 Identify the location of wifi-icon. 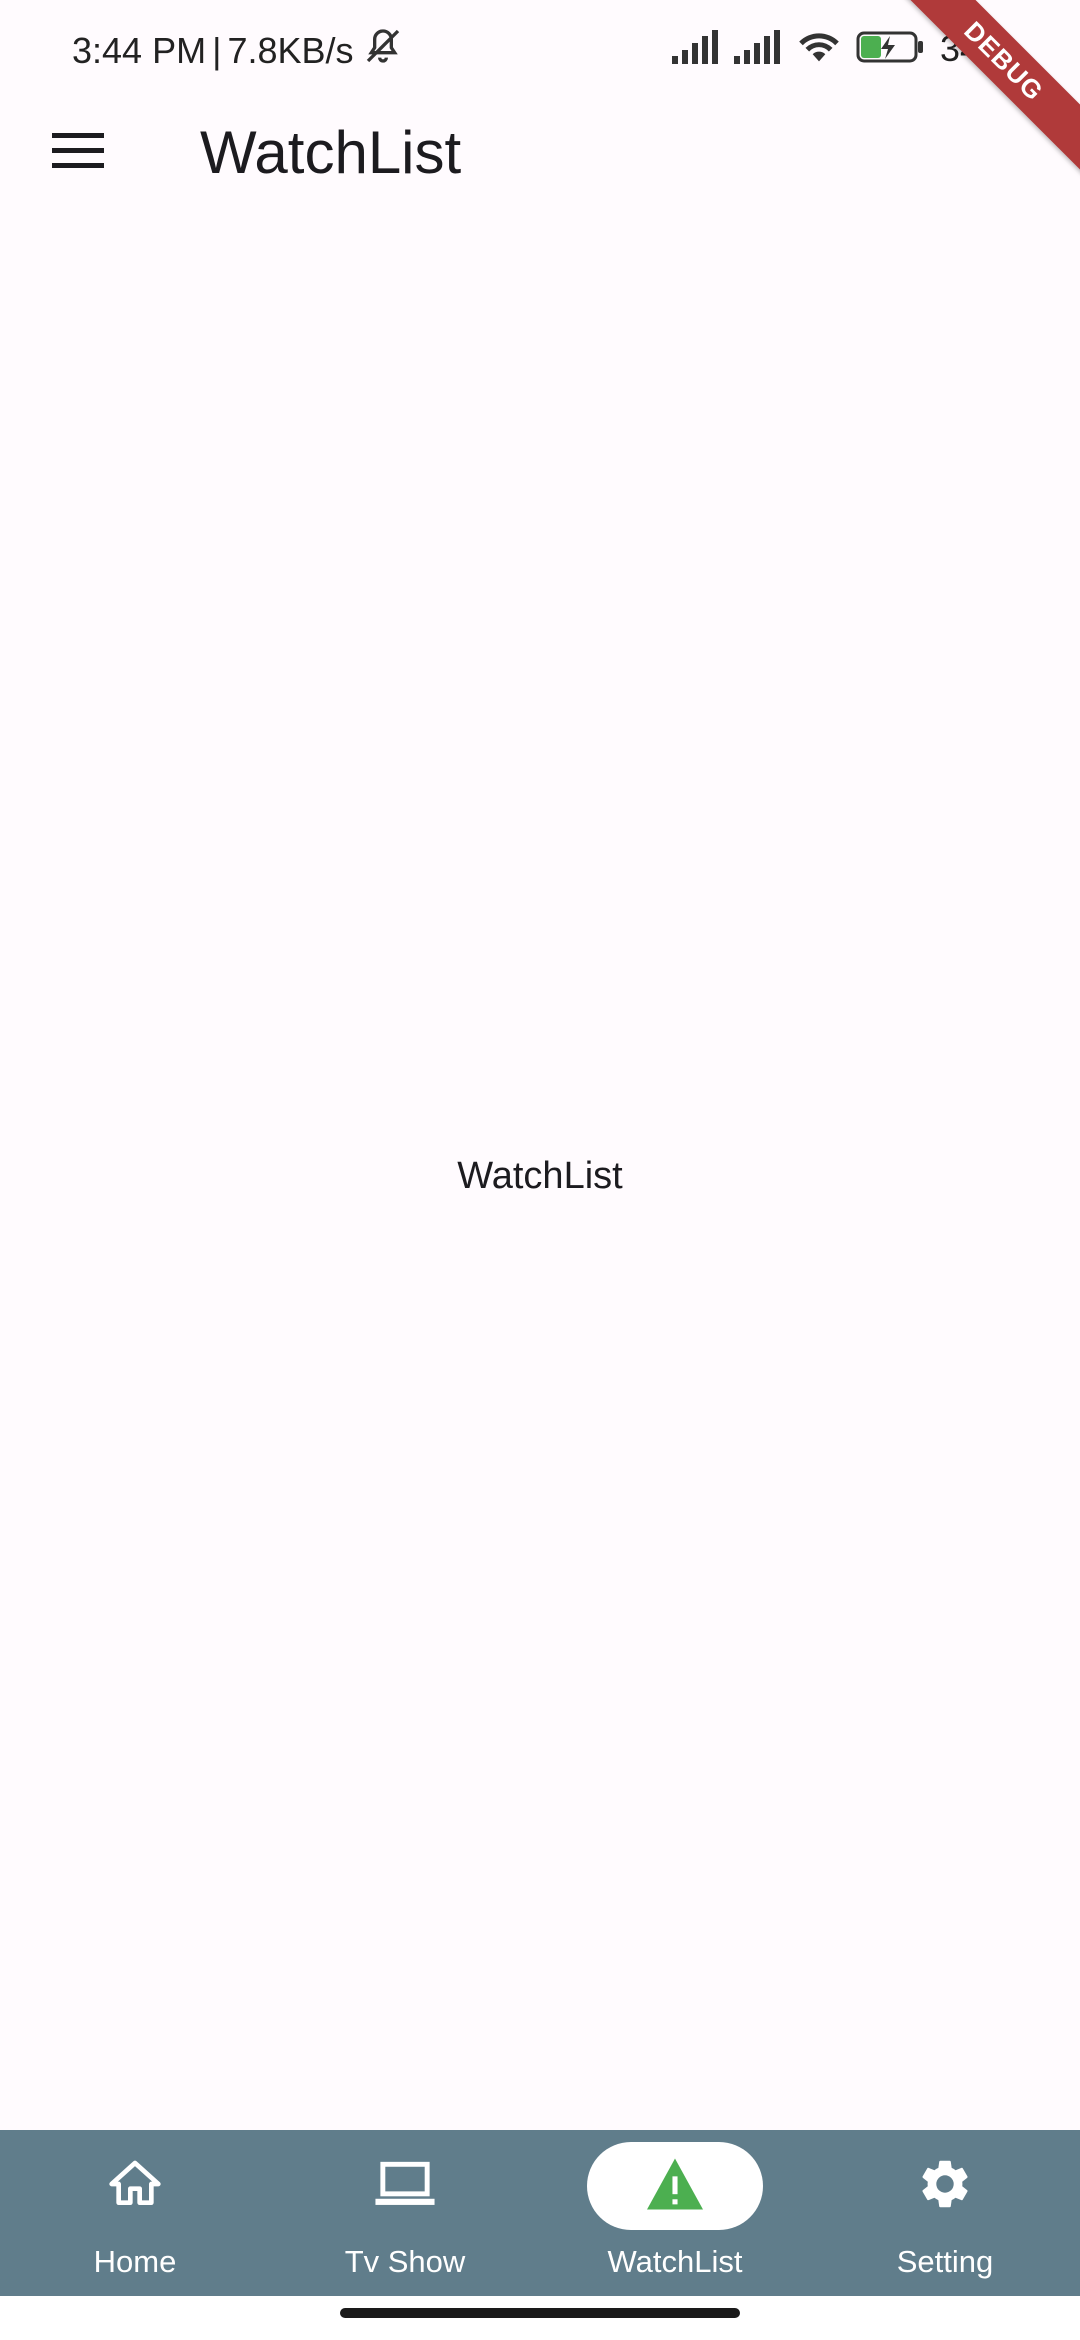
(819, 49).